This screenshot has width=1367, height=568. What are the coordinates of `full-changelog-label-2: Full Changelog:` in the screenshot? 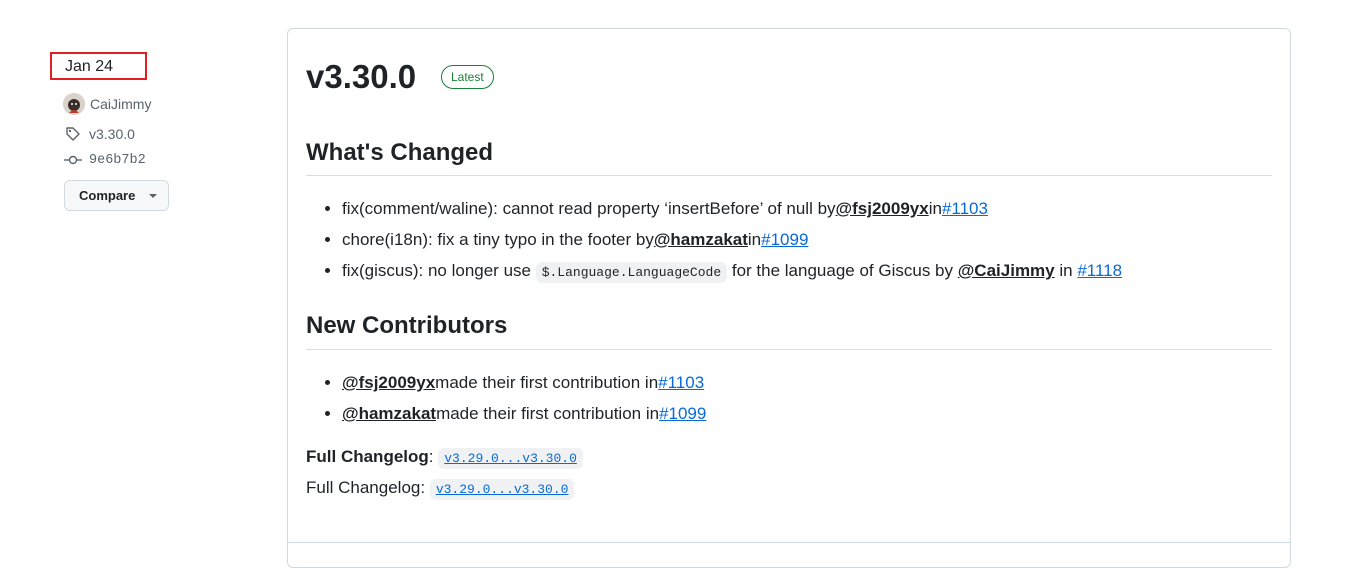 It's located at (366, 487).